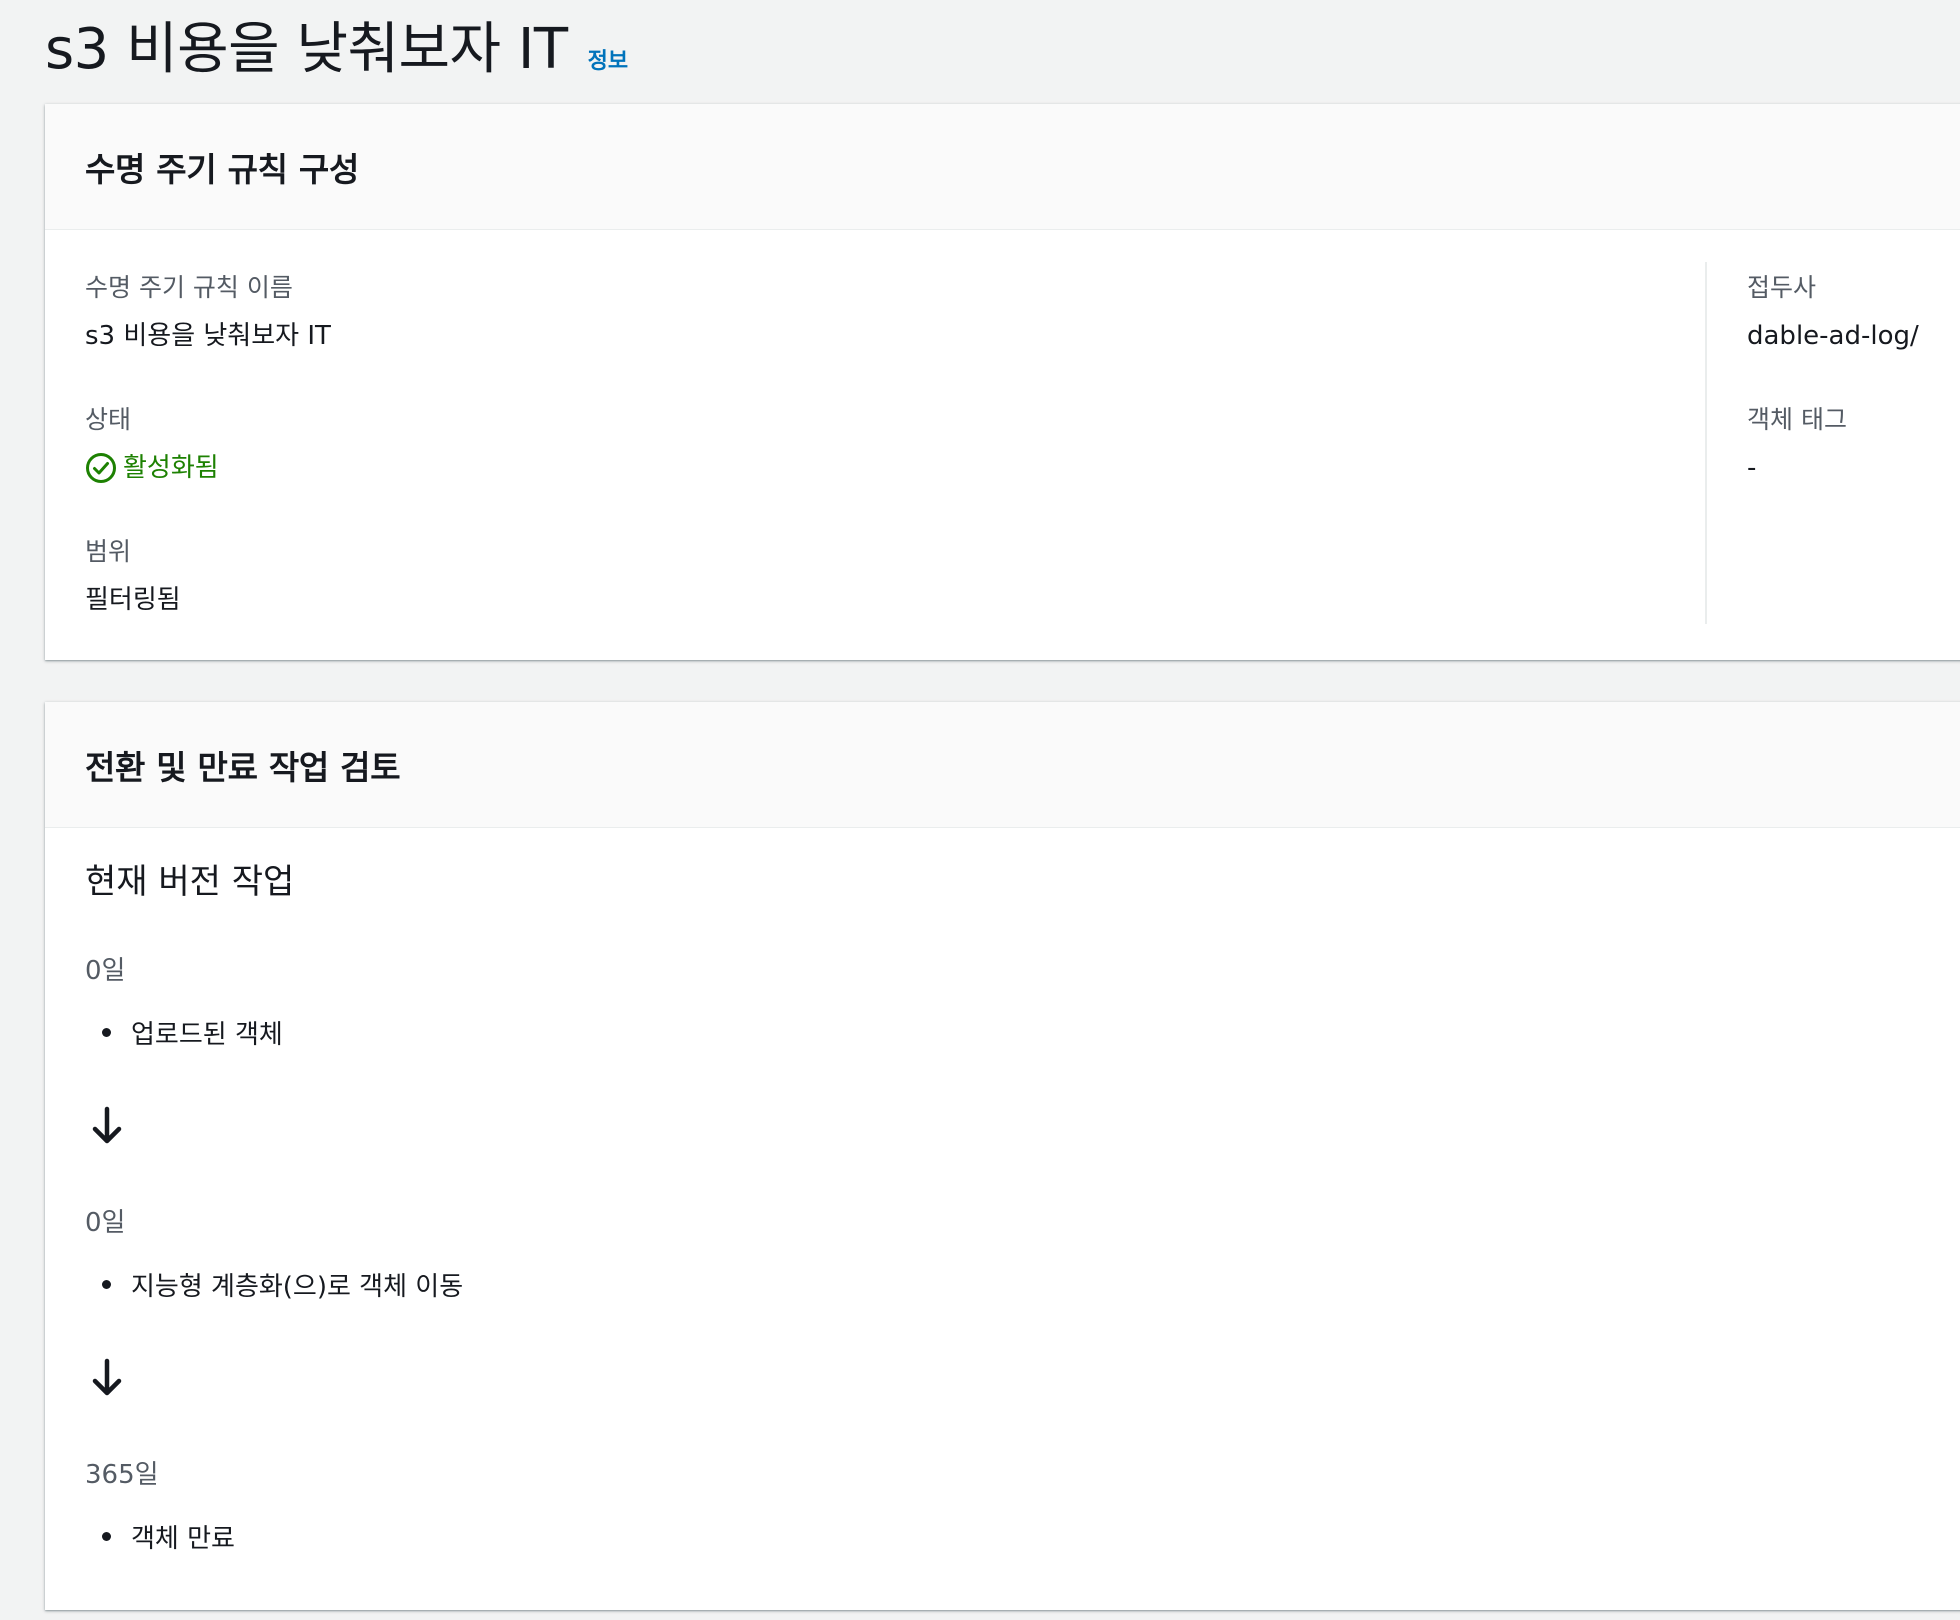 The width and height of the screenshot is (1960, 1620). What do you see at coordinates (243, 767) in the screenshot?
I see `review-card-heading: 전환 및 만료 작업 검토` at bounding box center [243, 767].